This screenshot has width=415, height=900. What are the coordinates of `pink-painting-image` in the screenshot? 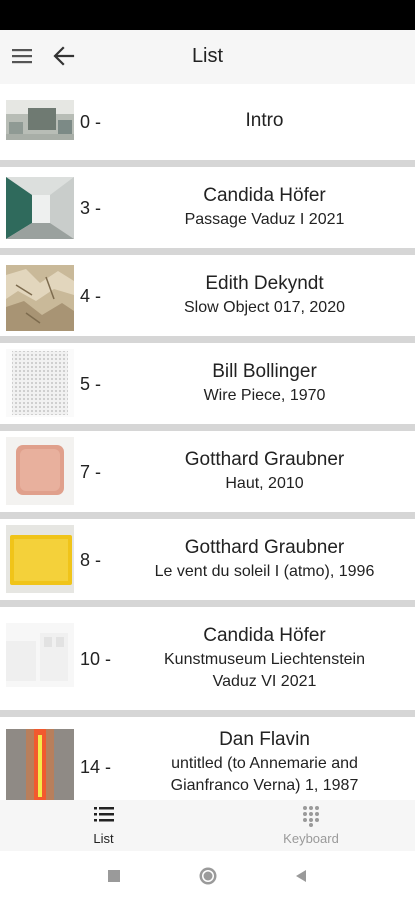 It's located at (40, 471).